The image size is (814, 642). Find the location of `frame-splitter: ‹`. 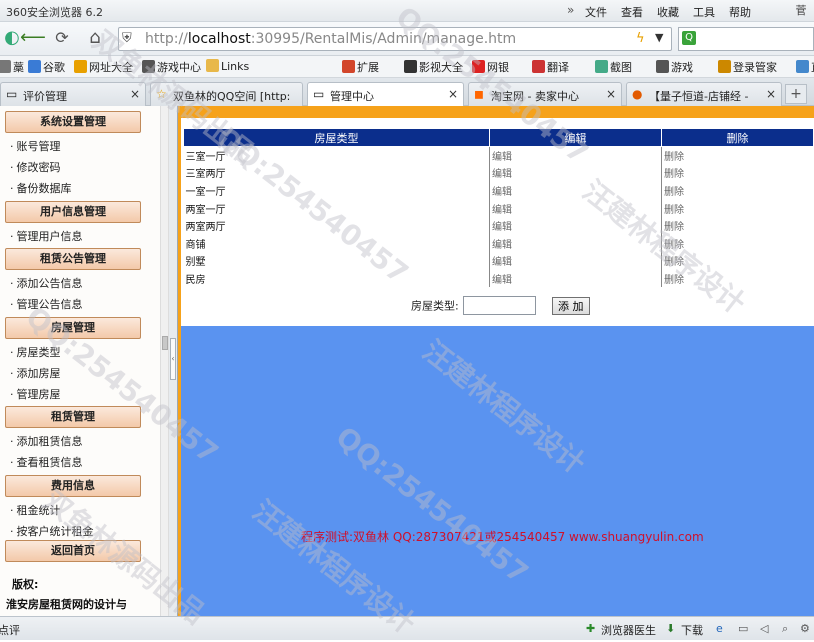

frame-splitter: ‹ is located at coordinates (173, 361).